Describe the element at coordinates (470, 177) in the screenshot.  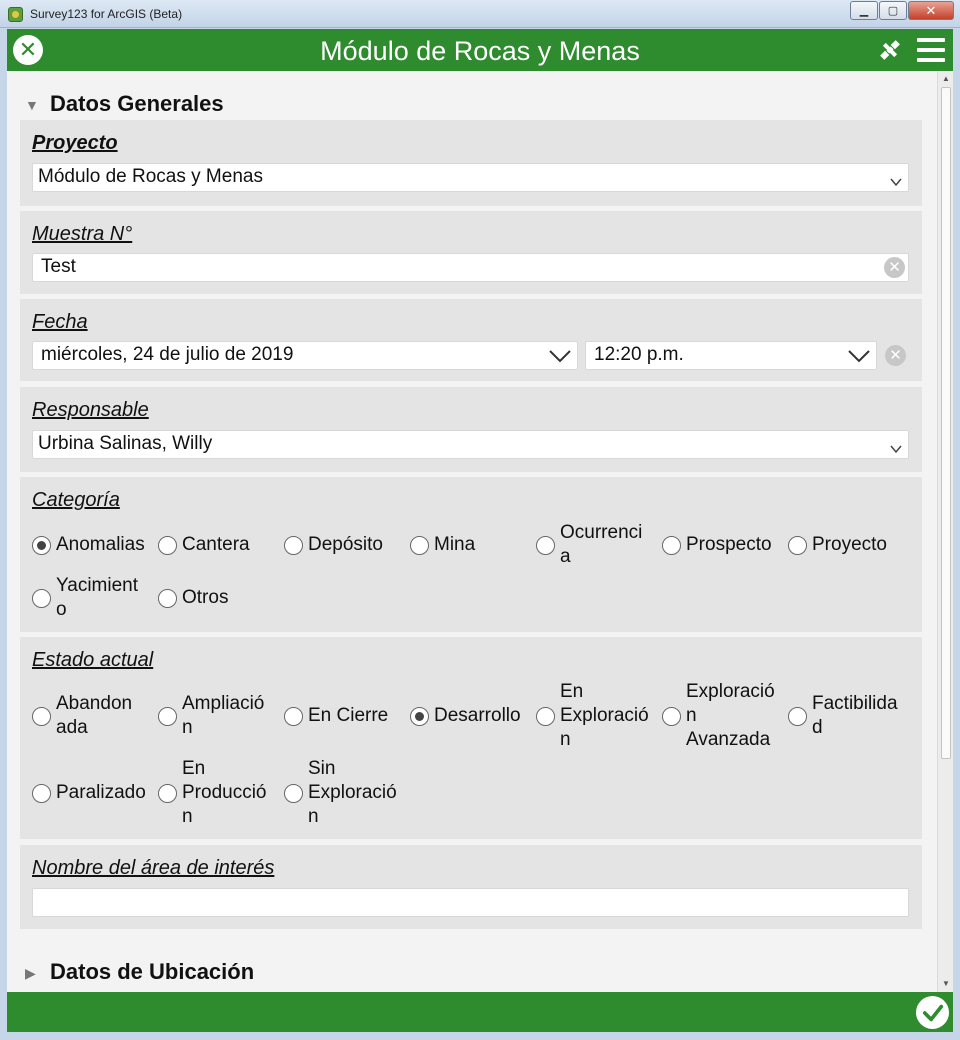
I see `proyecto-select: Módulo de Rocas y Menas` at that location.